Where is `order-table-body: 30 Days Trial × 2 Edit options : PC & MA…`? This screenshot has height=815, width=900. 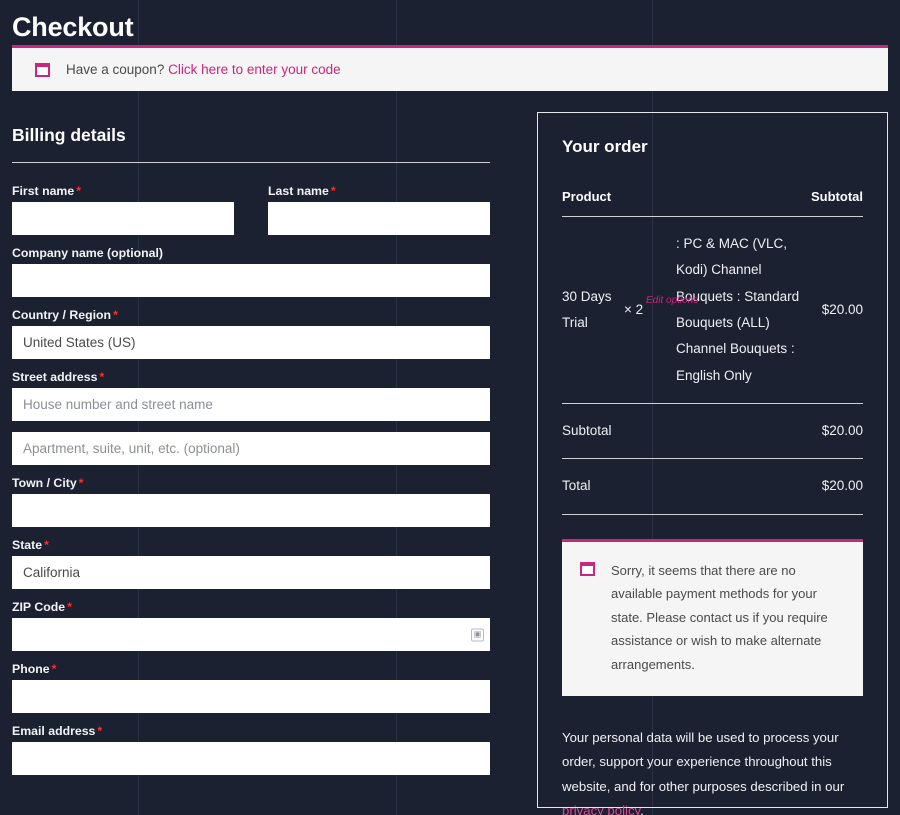 order-table-body: 30 Days Trial × 2 Edit options : PC & MA… is located at coordinates (712, 365).